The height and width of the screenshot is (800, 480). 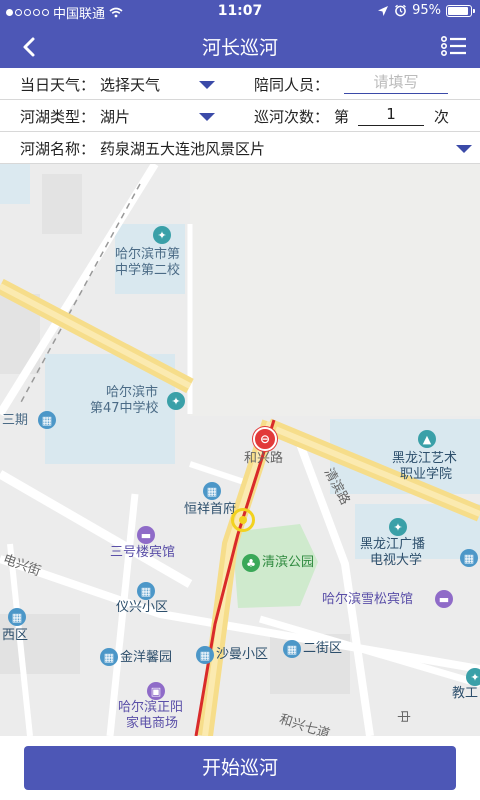 What do you see at coordinates (396, 560) in the screenshot?
I see `map-label-broadcast-line2: 电视大学` at bounding box center [396, 560].